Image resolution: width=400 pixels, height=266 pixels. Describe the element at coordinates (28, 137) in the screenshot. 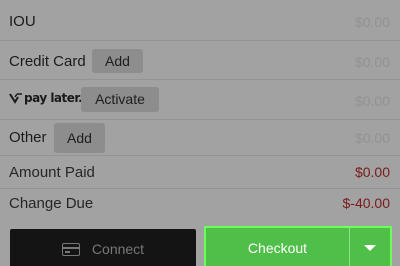

I see `other-label: Other` at that location.